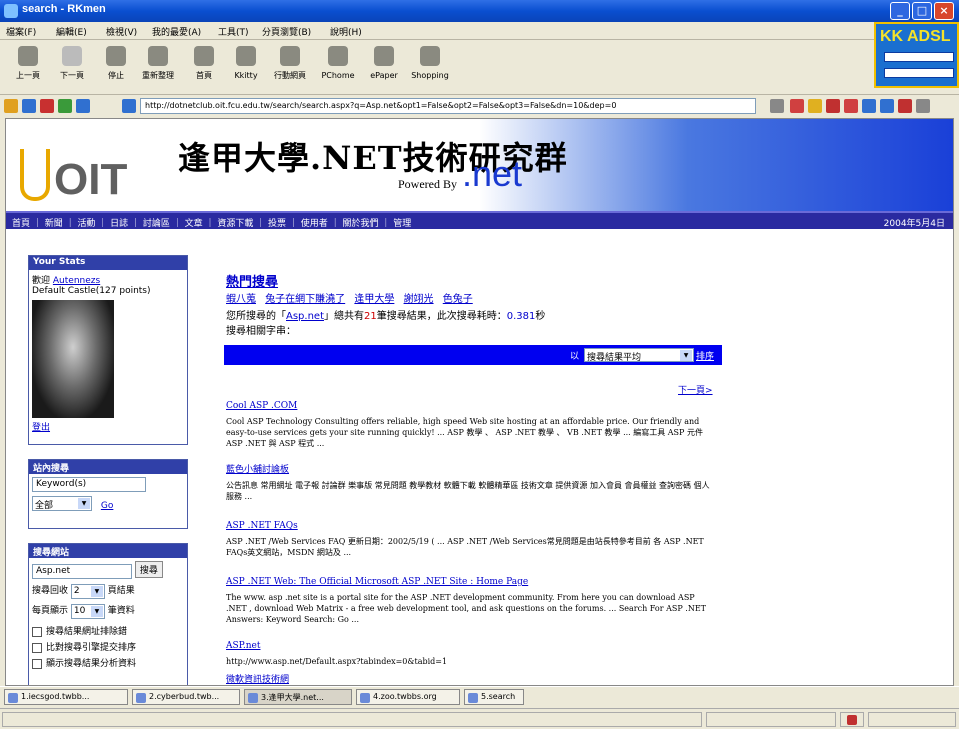  I want to click on discuss-icon, so click(869, 106).